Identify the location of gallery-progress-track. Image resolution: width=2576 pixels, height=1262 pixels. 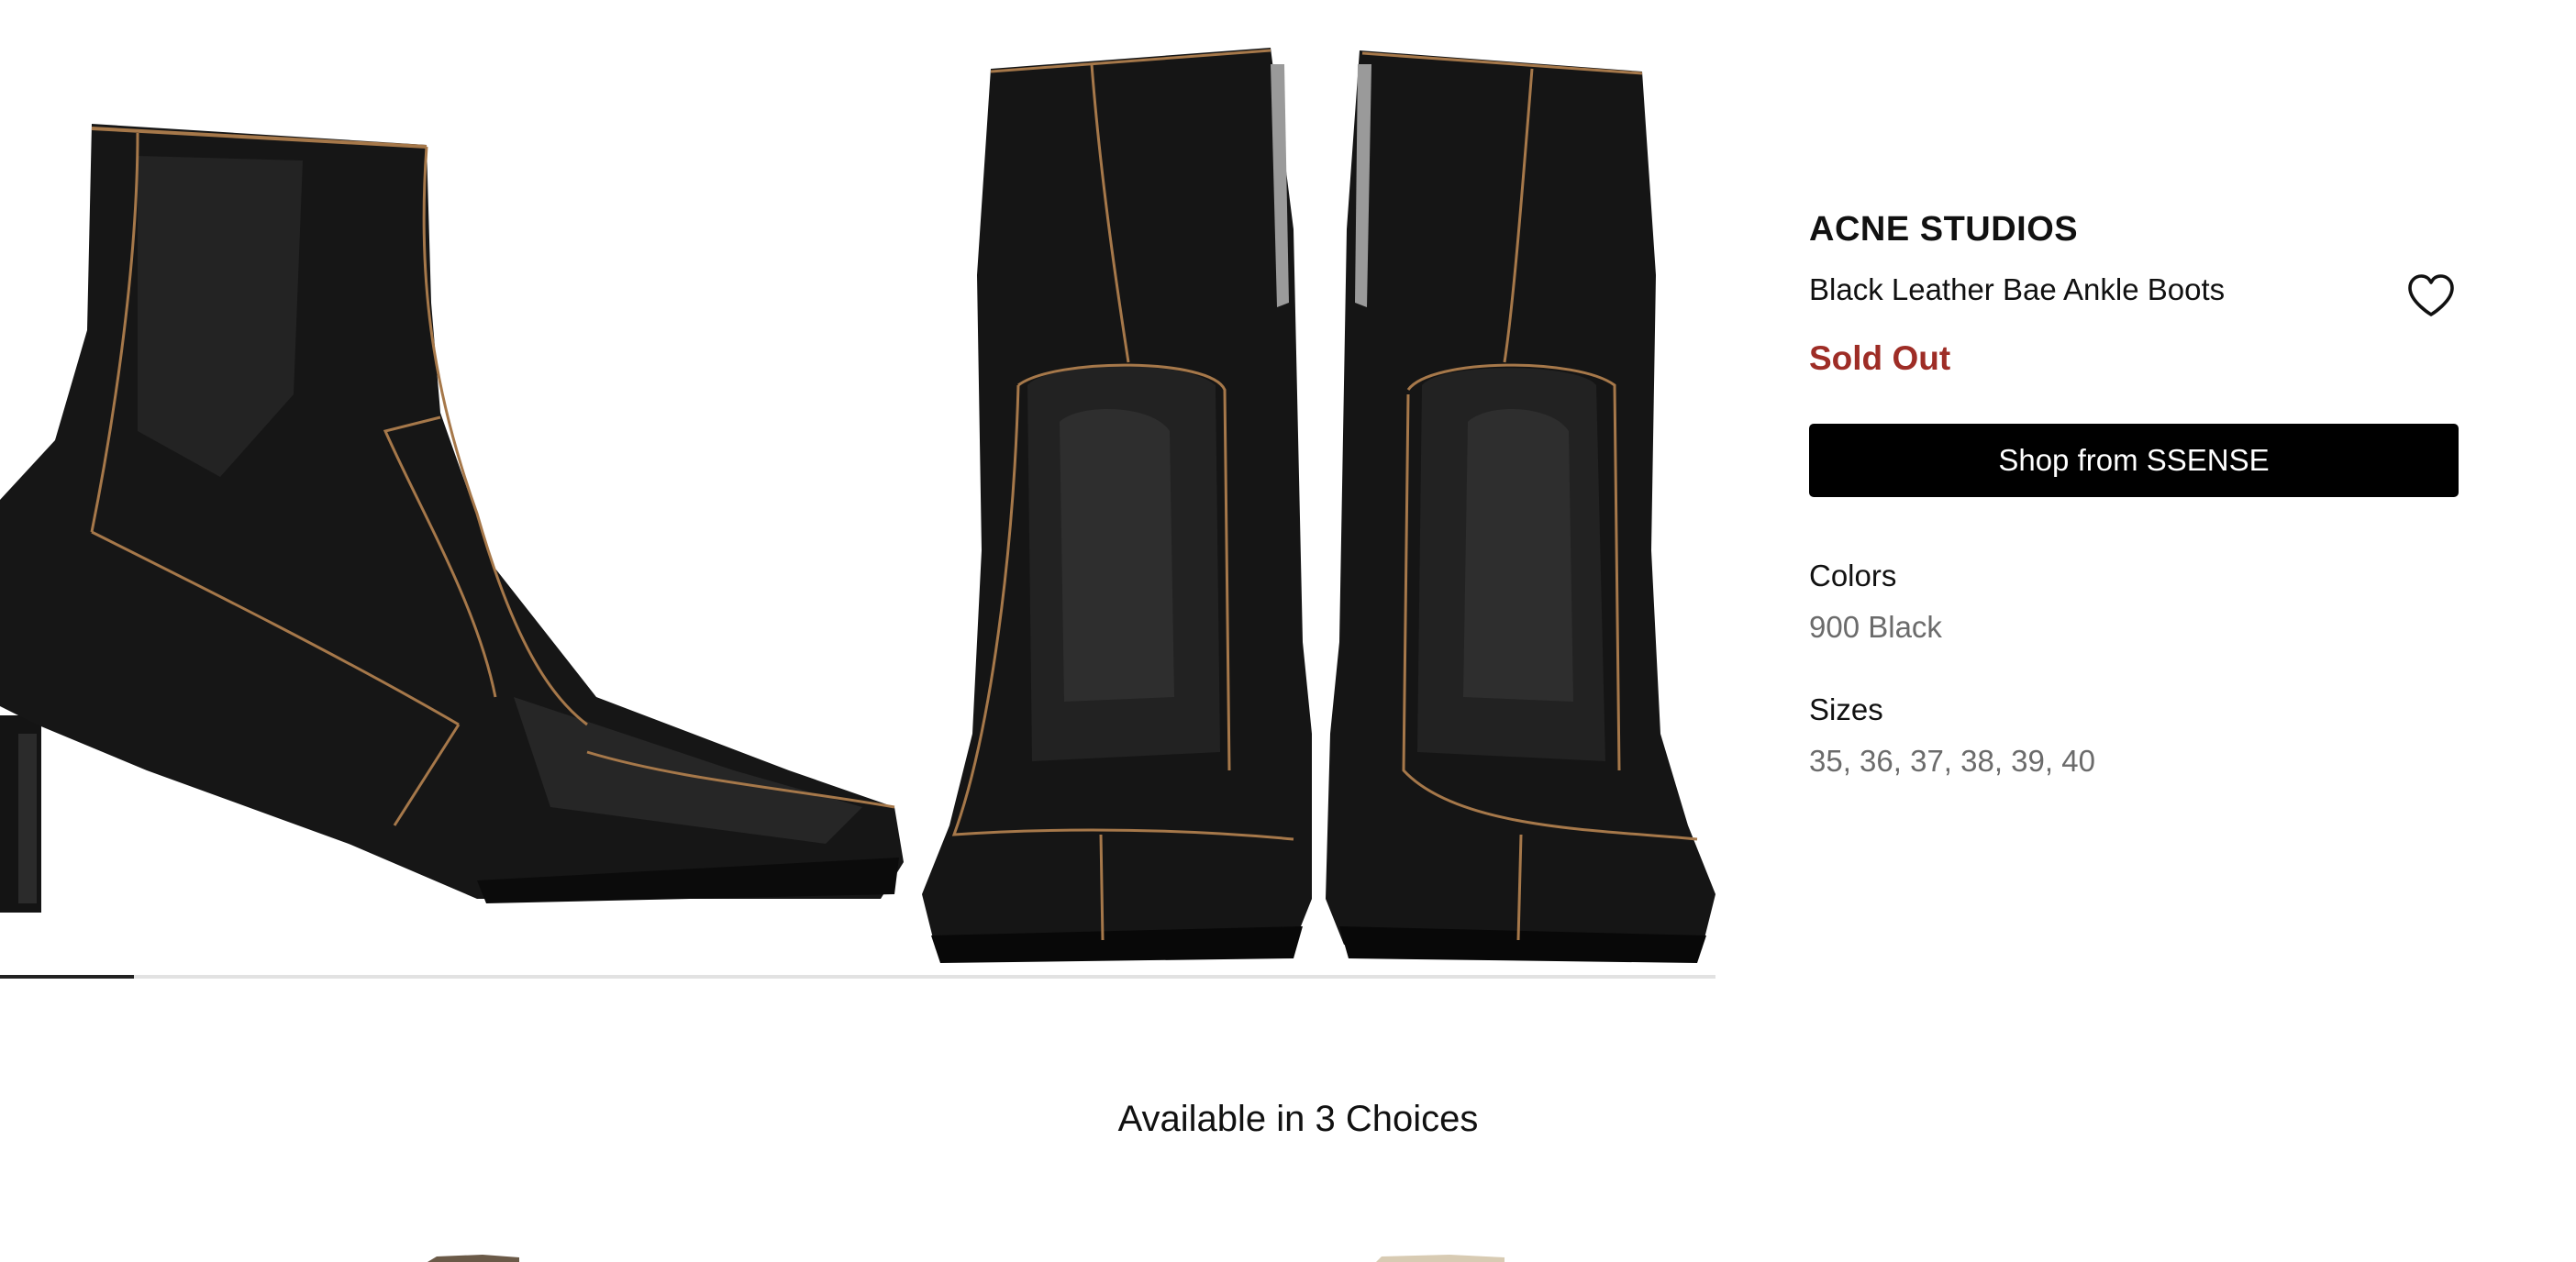
(857, 977).